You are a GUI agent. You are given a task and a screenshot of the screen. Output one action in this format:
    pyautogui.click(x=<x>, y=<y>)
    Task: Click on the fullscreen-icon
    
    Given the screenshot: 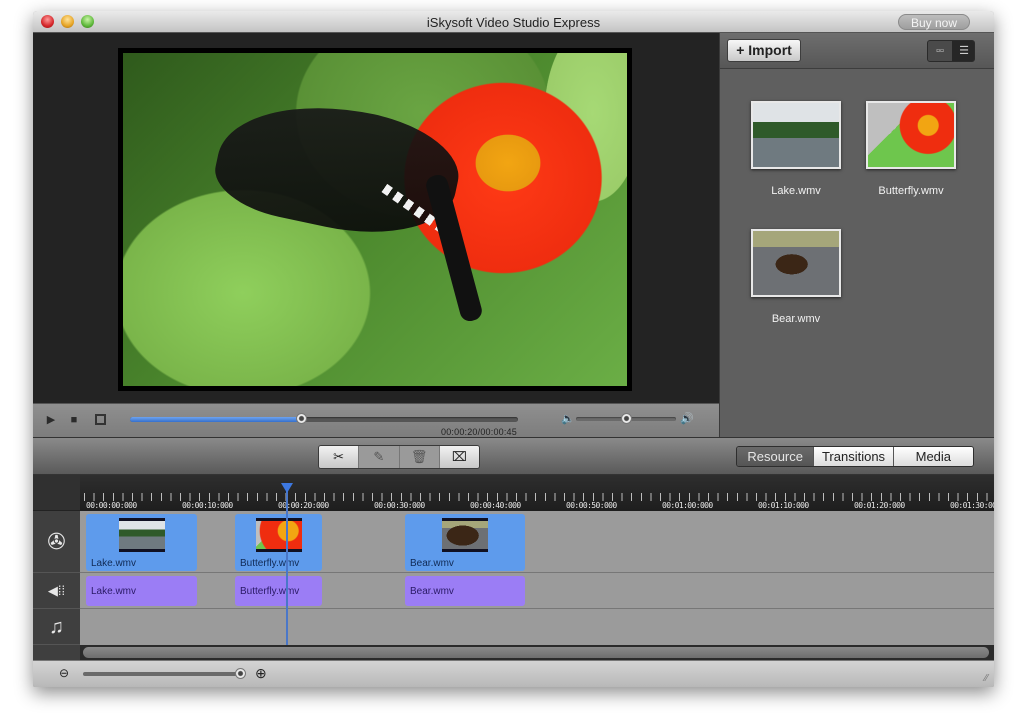 What is the action you would take?
    pyautogui.click(x=100, y=419)
    